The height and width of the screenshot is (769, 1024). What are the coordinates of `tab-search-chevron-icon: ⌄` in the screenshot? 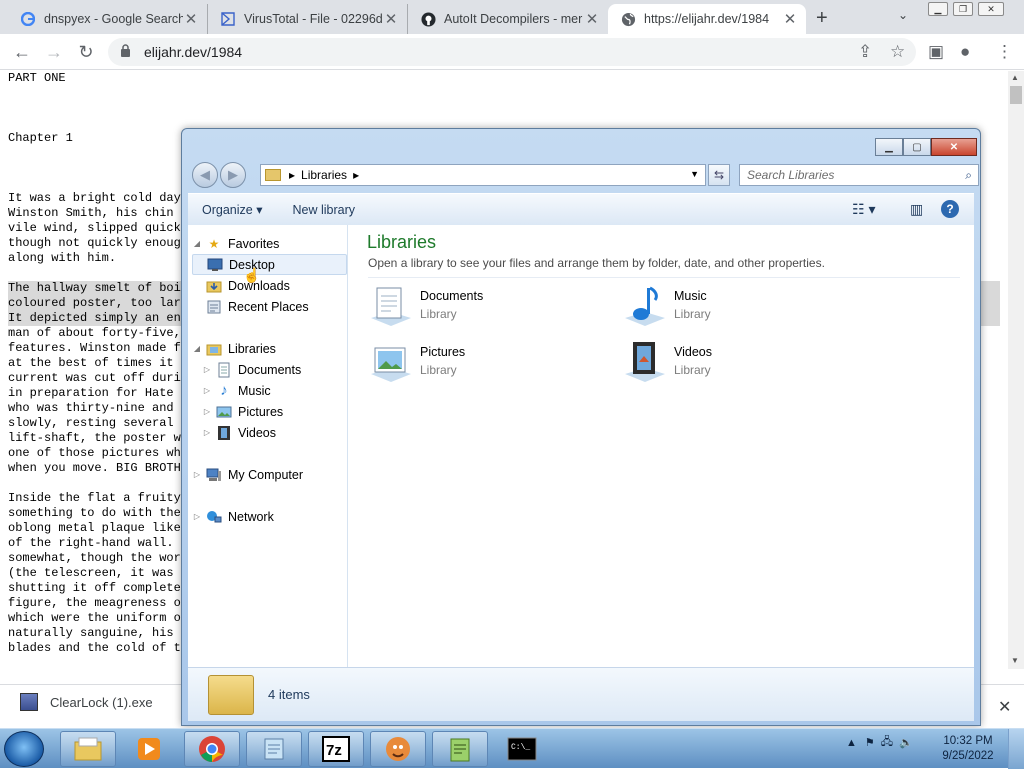 It's located at (903, 15).